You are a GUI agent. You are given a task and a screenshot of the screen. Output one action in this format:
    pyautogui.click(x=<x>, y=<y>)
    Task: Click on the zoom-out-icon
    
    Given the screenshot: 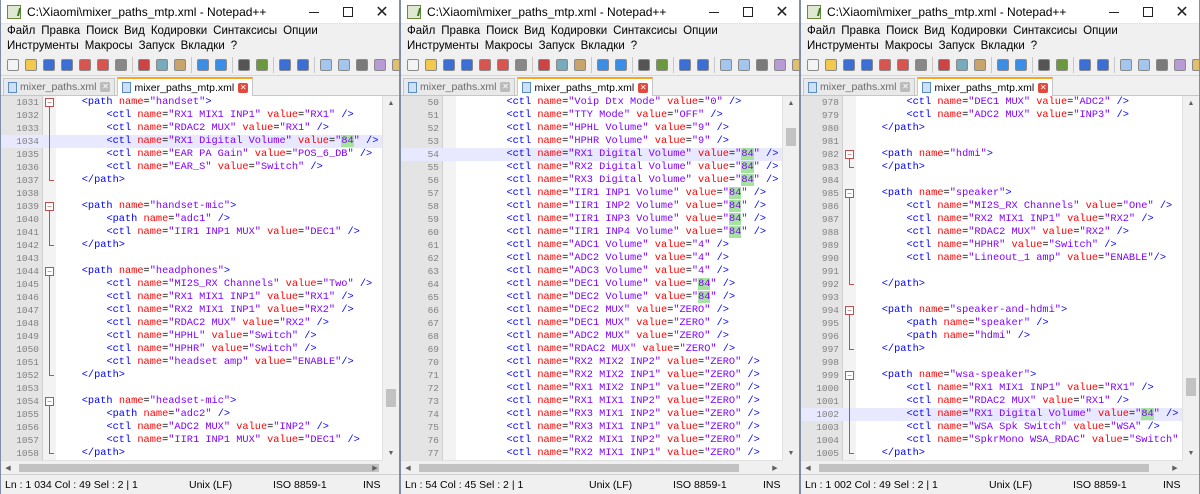 What is the action you would take?
    pyautogui.click(x=702, y=65)
    